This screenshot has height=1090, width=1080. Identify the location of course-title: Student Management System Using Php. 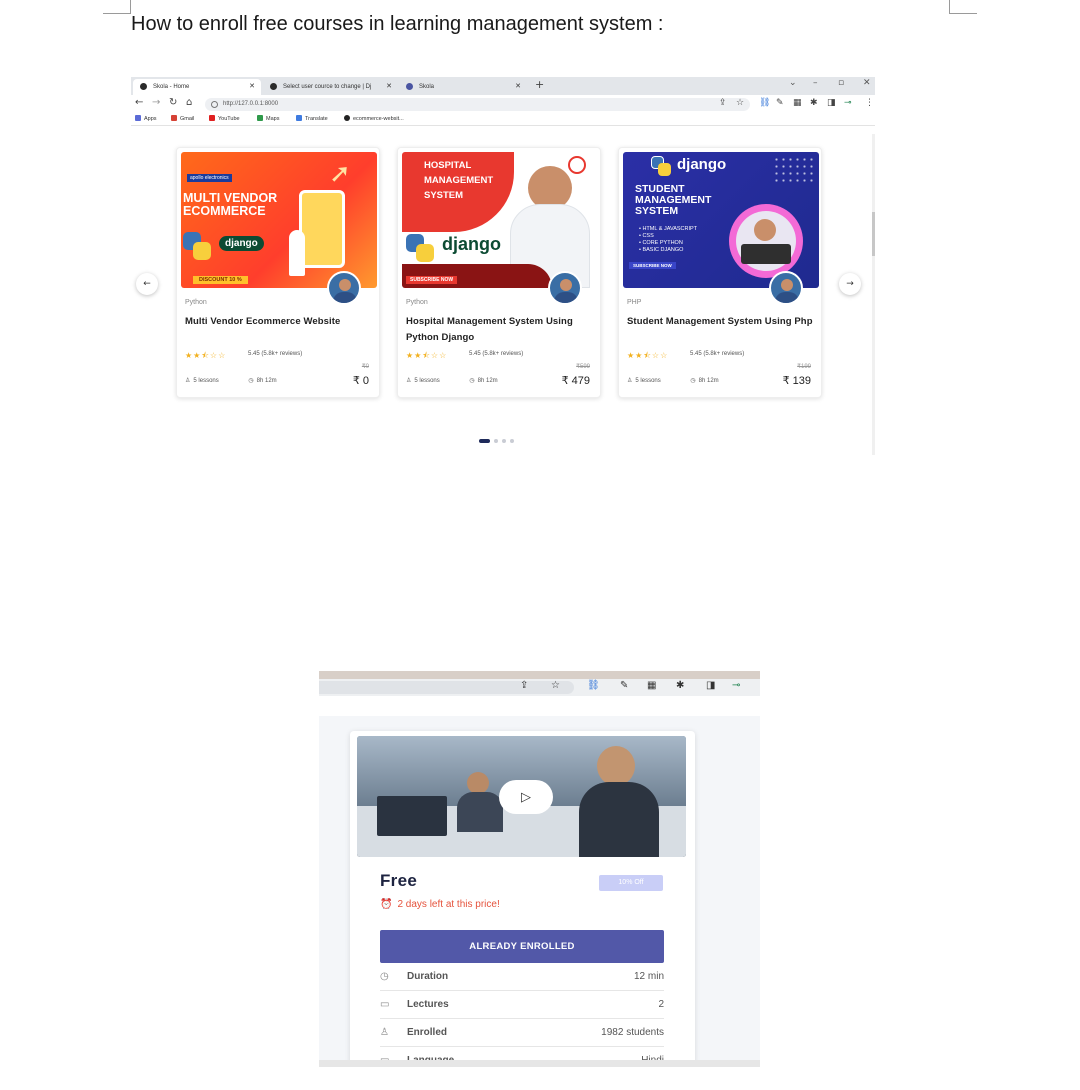
(722, 322).